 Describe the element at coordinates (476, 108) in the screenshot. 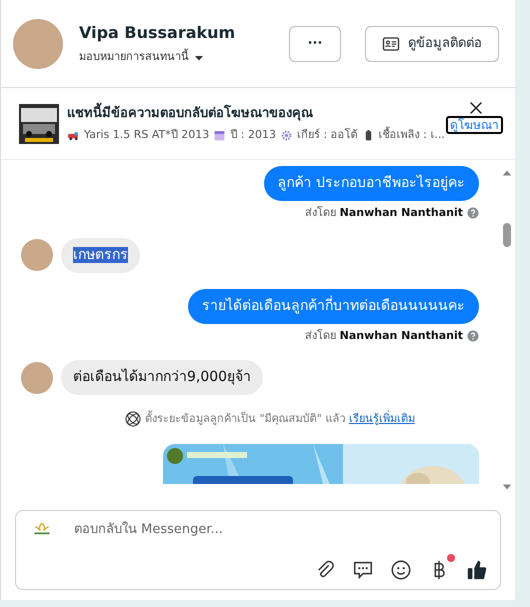

I see `close-icon` at that location.